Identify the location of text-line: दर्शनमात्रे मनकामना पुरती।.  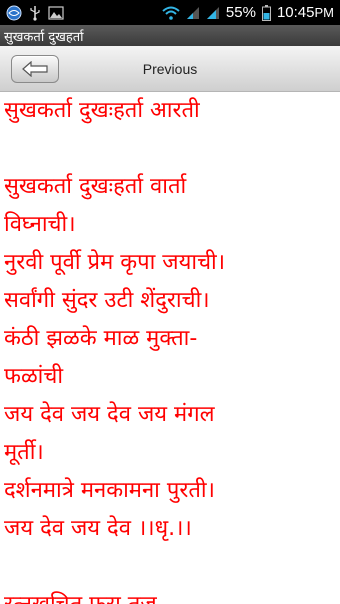
(109, 490).